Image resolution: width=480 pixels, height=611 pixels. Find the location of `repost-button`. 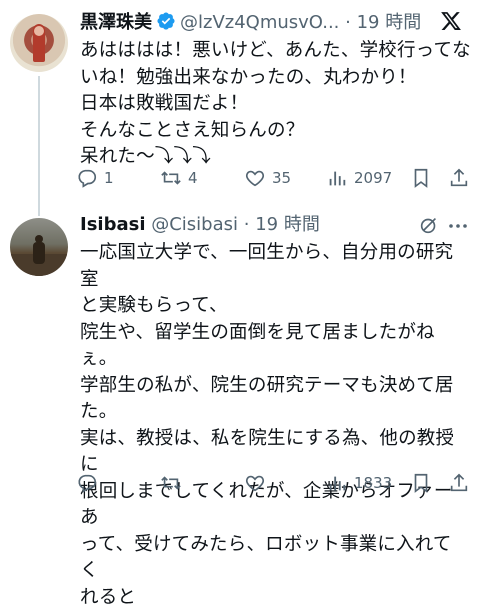

repost-button is located at coordinates (174, 483).